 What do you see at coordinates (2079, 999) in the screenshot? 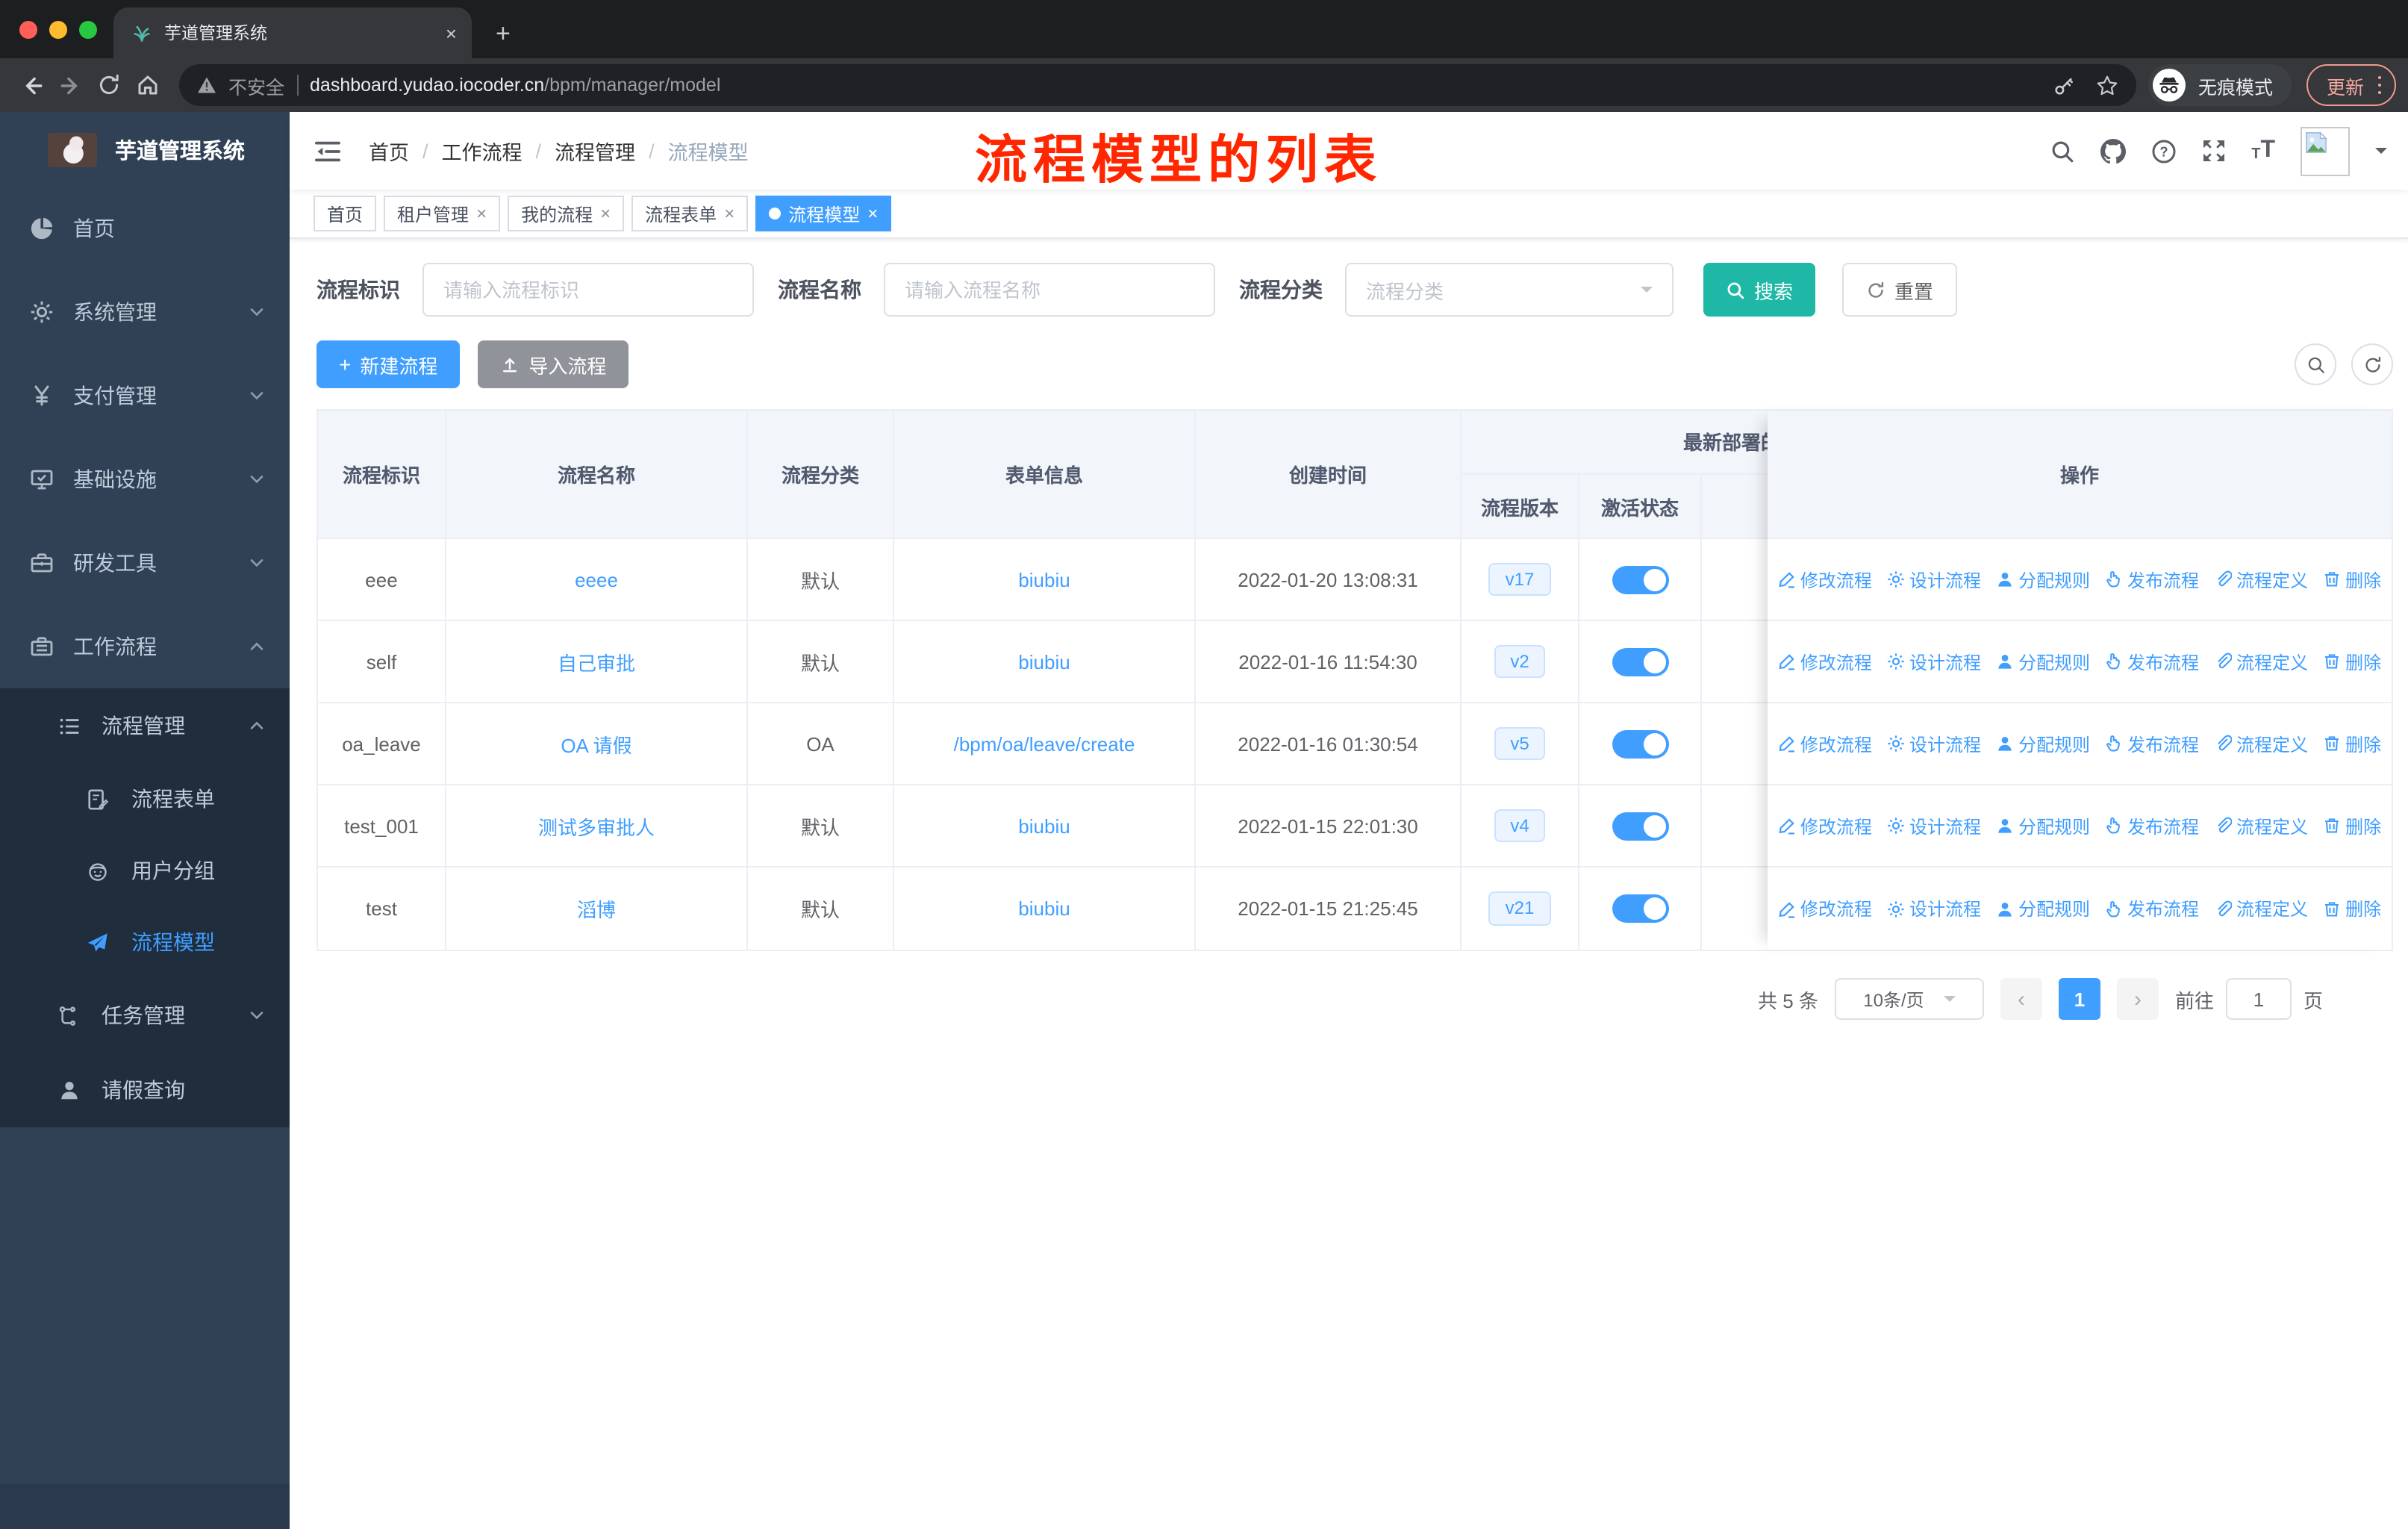
I see `current-page-button: 1` at bounding box center [2079, 999].